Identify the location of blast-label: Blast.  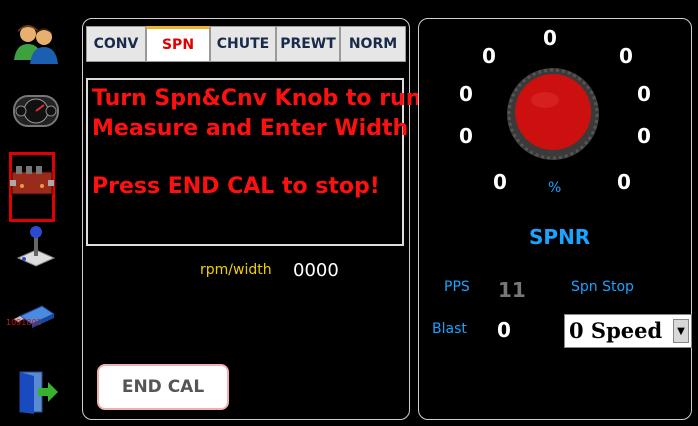
(449, 329).